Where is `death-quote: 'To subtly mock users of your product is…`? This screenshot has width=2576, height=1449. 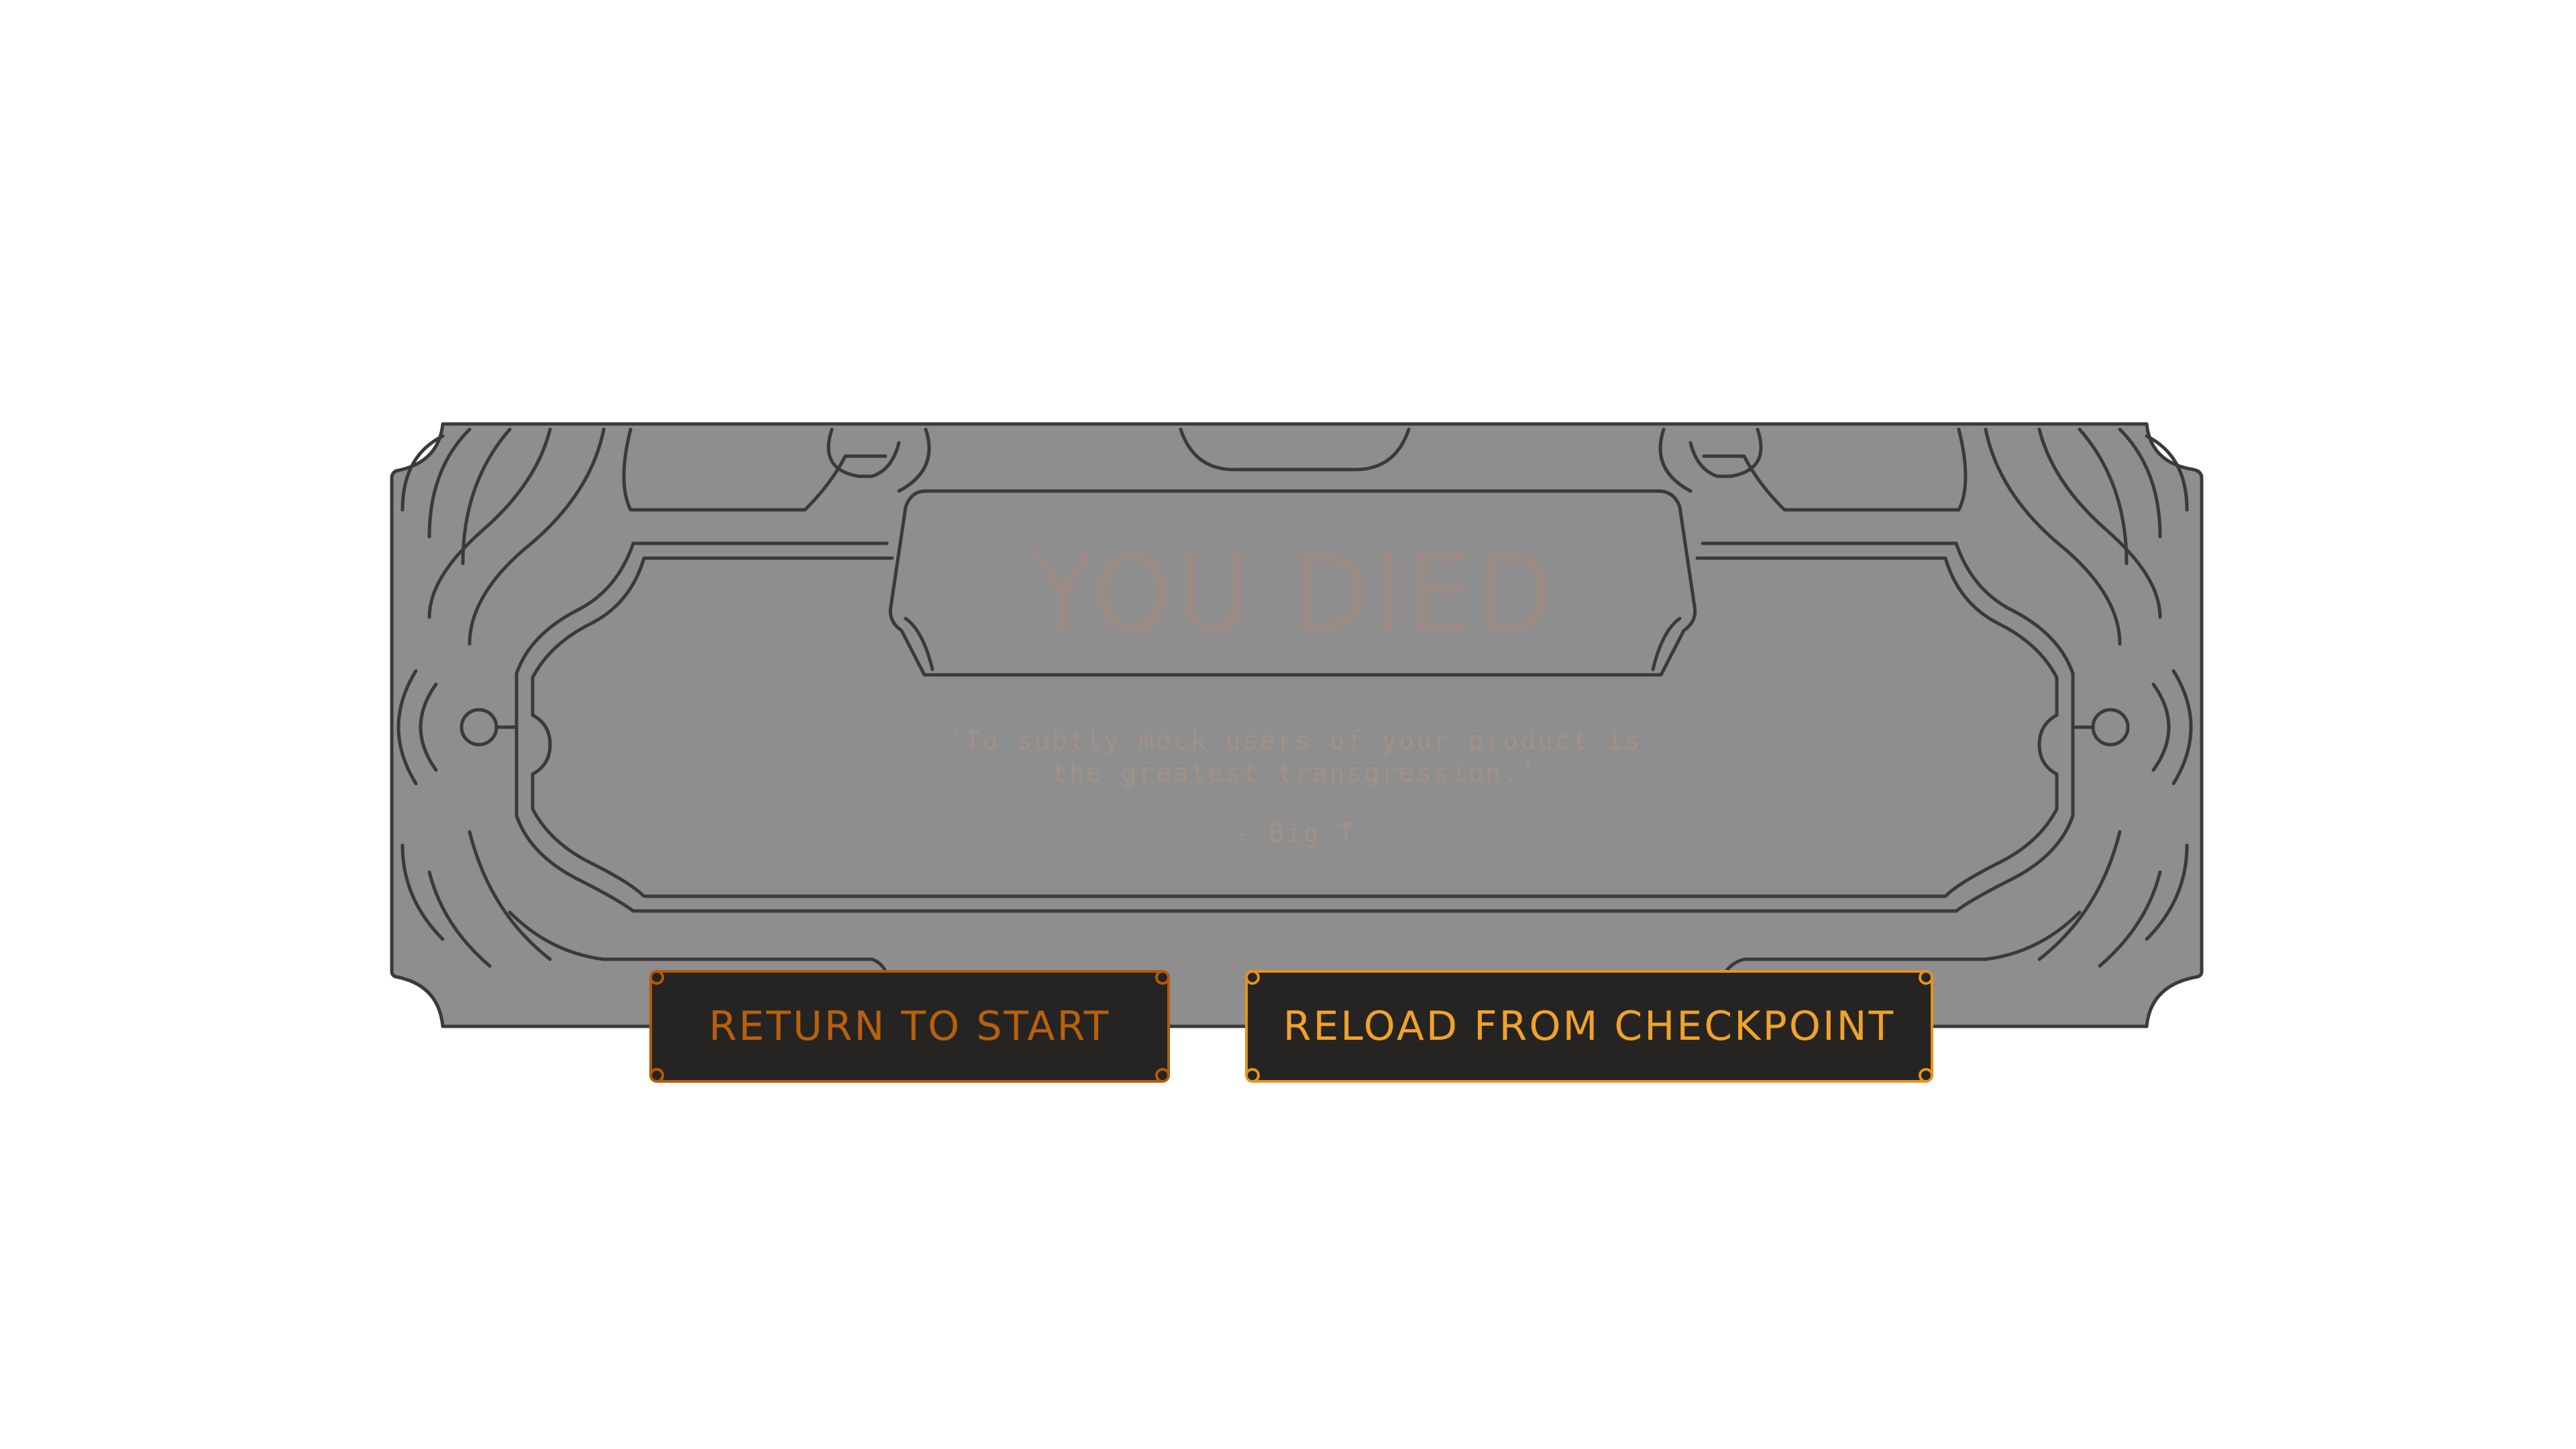 death-quote: 'To subtly mock users of your product is… is located at coordinates (1294, 756).